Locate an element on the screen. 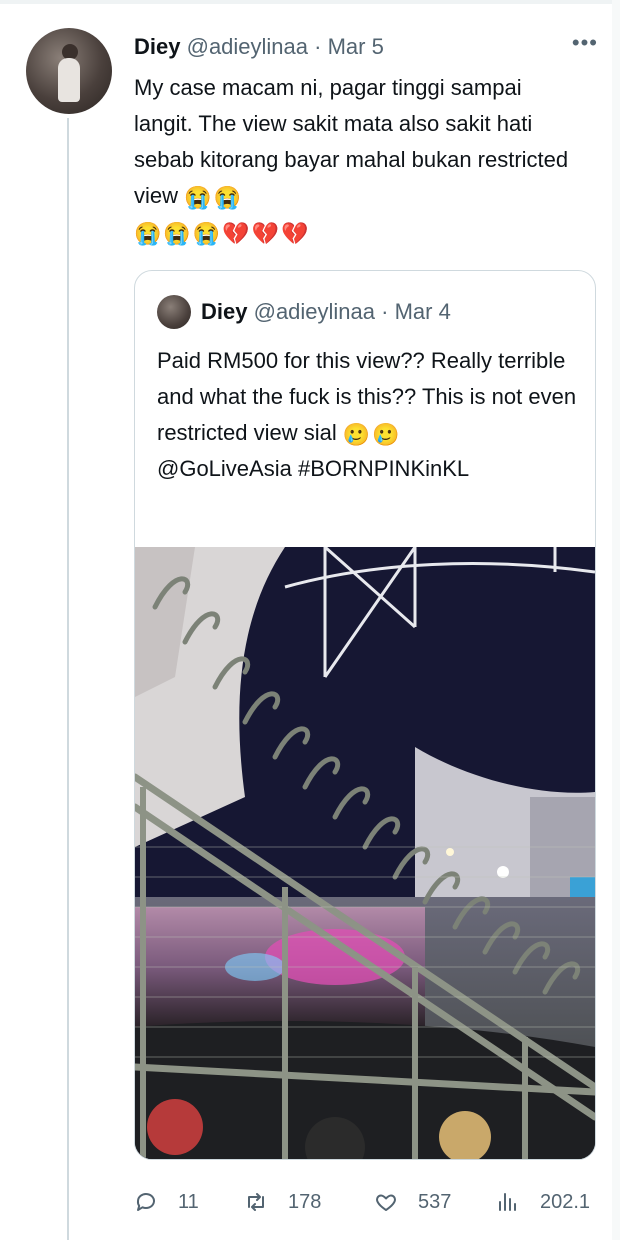 Image resolution: width=620 pixels, height=1240 pixels. tweet-actions: 11 178 537 202.1 is located at coordinates (377, 1202).